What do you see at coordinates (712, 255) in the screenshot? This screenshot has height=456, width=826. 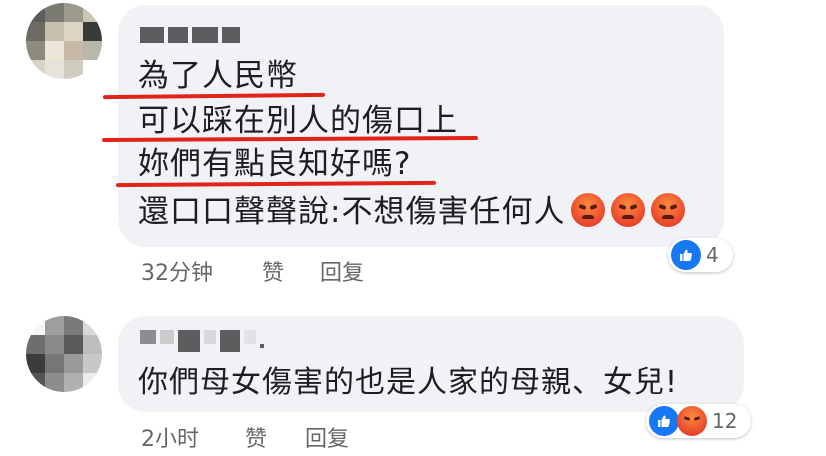 I see `reaction-count: 4` at bounding box center [712, 255].